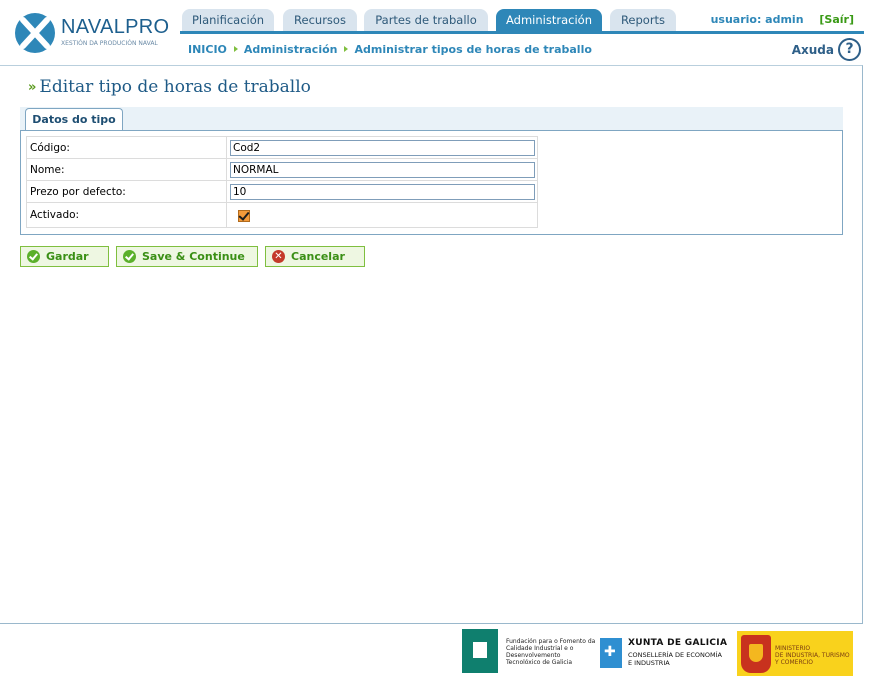  I want to click on help-link: Axuda ?, so click(826, 49).